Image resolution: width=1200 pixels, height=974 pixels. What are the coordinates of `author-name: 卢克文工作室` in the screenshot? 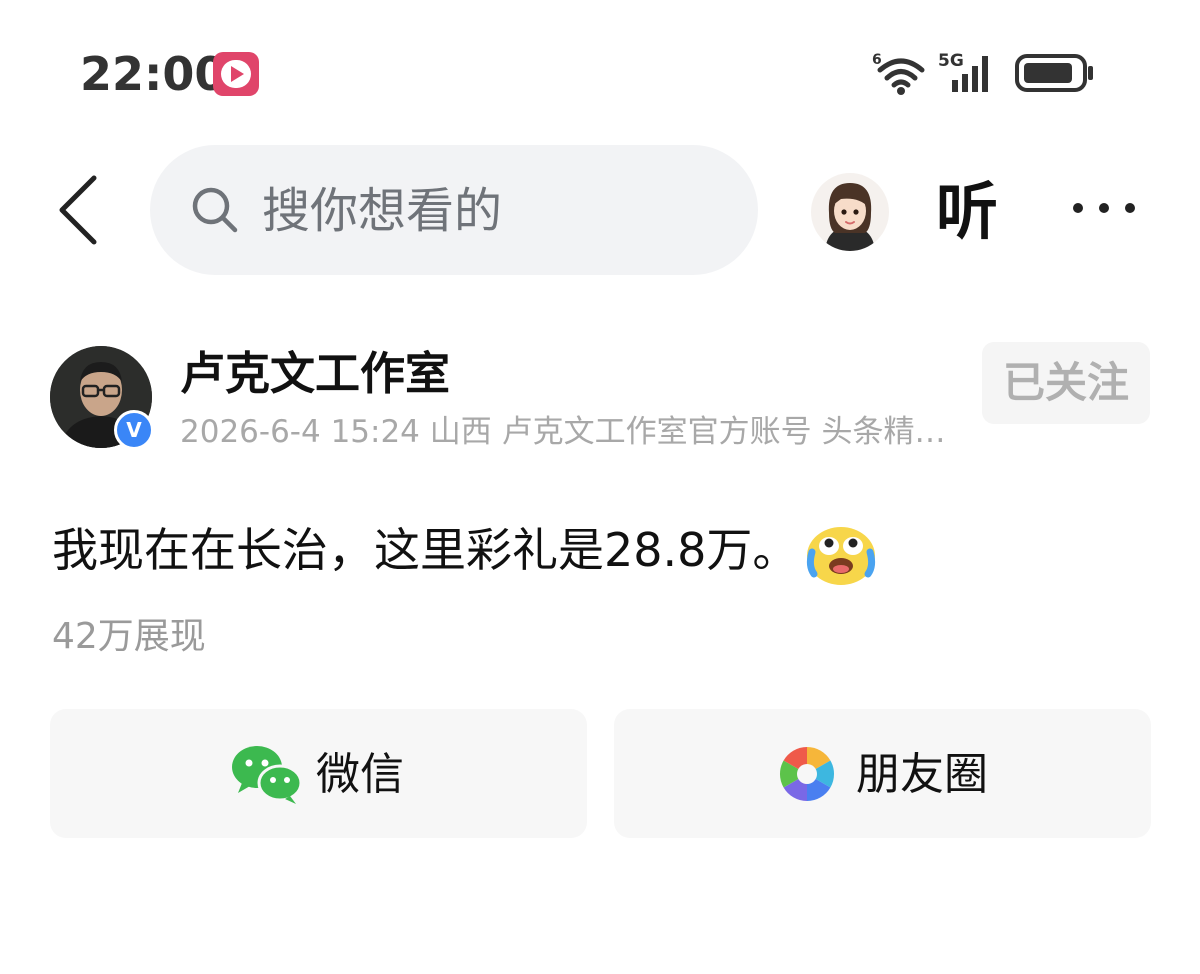 It's located at (315, 374).